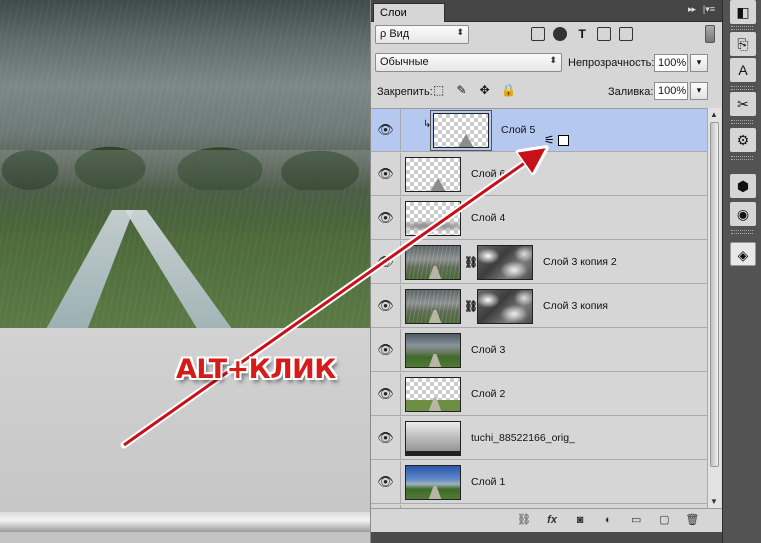 The width and height of the screenshot is (761, 543). Describe the element at coordinates (743, 254) in the screenshot. I see `dock-layers-icon: ◈` at that location.